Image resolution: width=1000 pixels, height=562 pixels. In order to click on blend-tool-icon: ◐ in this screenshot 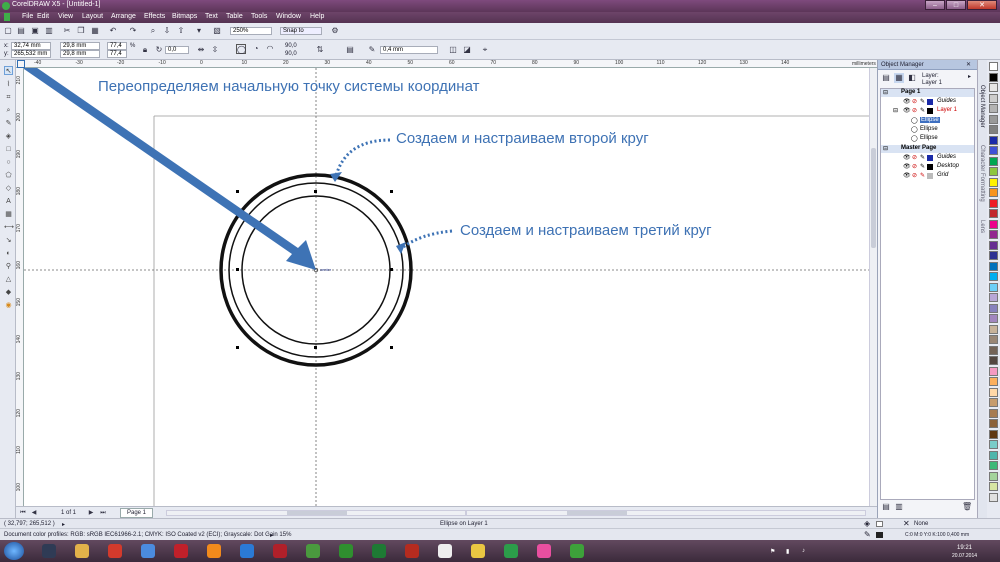, I will do `click(8, 253)`.